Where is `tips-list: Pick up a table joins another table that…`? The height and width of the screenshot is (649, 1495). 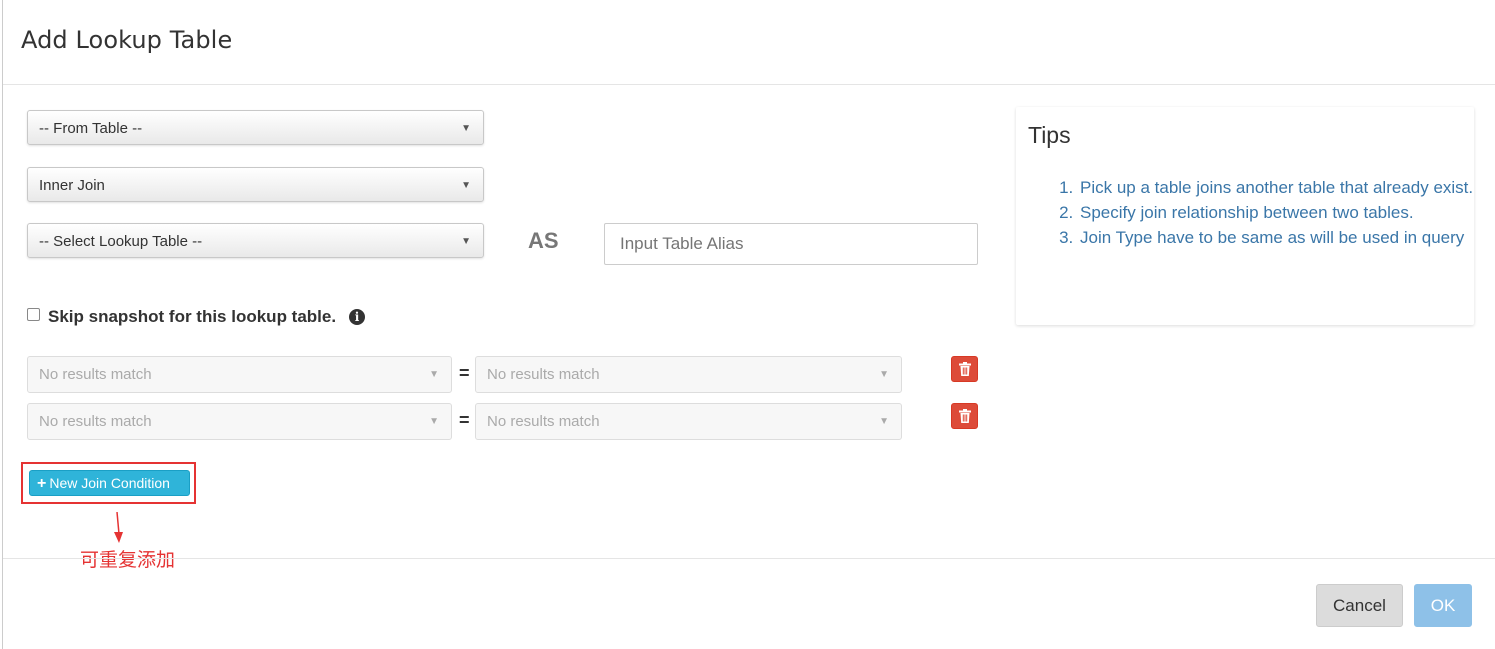 tips-list: Pick up a table joins another table that… is located at coordinates (1268, 212).